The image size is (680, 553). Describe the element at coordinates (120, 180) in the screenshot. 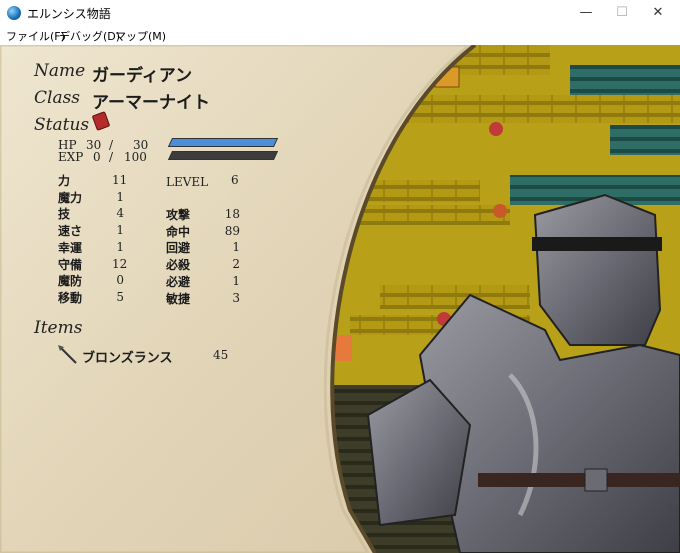

I see `stat-value: 11` at that location.